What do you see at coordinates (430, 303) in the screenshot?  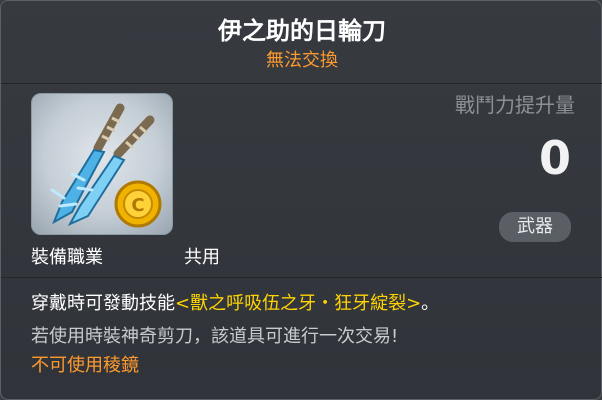 I see `skill-description-suffix: 。` at bounding box center [430, 303].